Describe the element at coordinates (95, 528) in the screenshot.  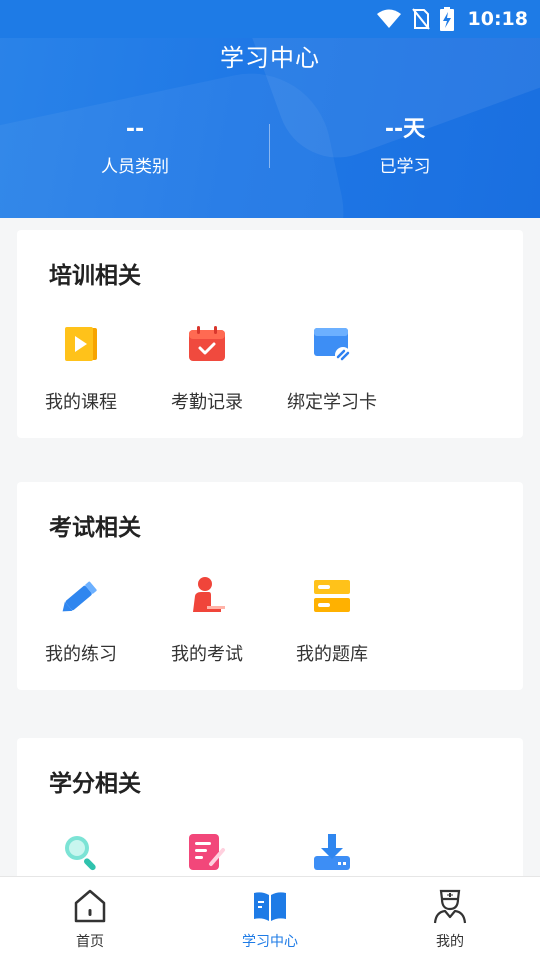
I see `section-title: 考试相关` at that location.